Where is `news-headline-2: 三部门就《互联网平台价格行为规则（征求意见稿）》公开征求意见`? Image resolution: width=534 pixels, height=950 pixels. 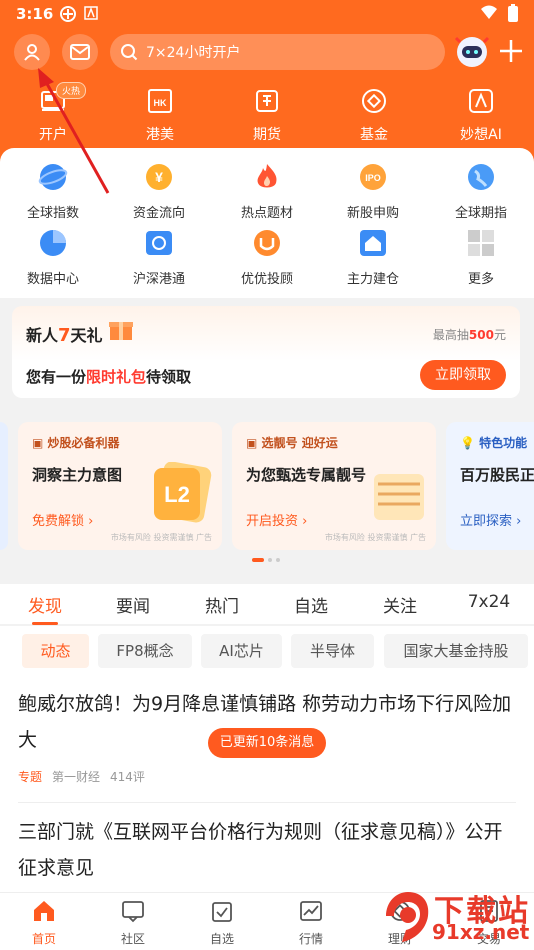
news-headline-2: 三部门就《互联网平台价格行为规则（征求意见稿）》公开征求意见 is located at coordinates (268, 850).